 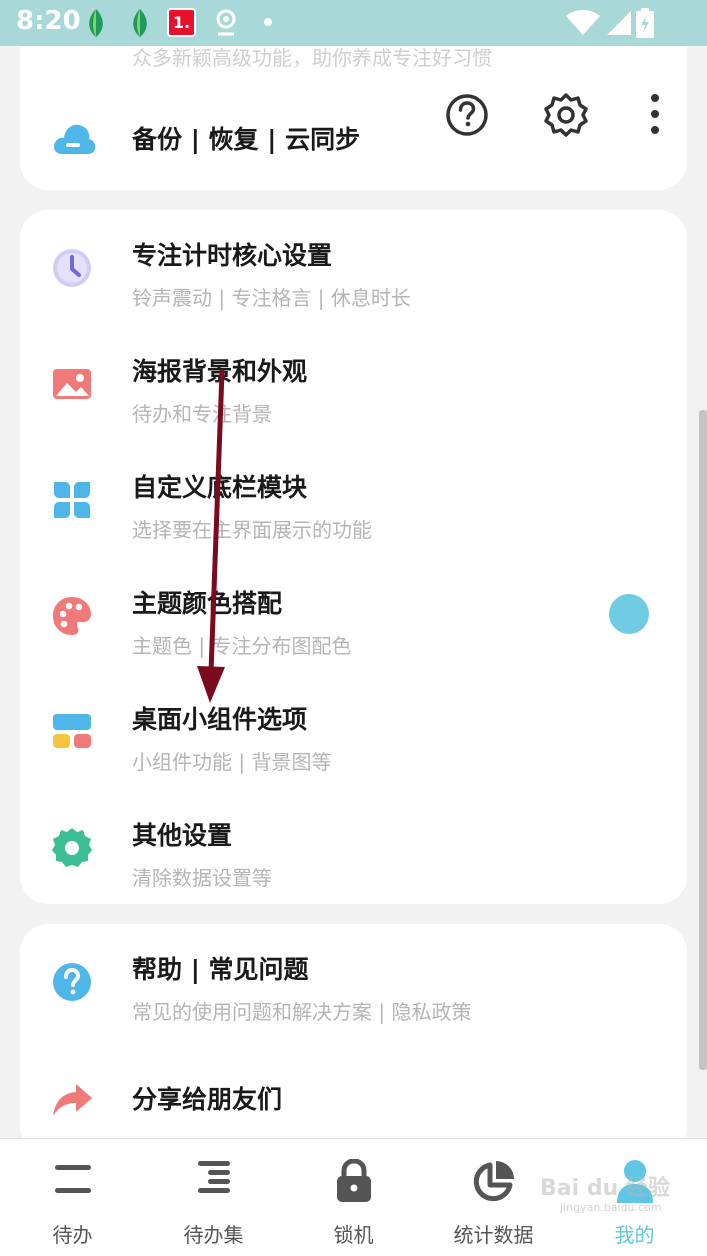 What do you see at coordinates (207, 603) in the screenshot?
I see `setting-title: 主题颜色搭配` at bounding box center [207, 603].